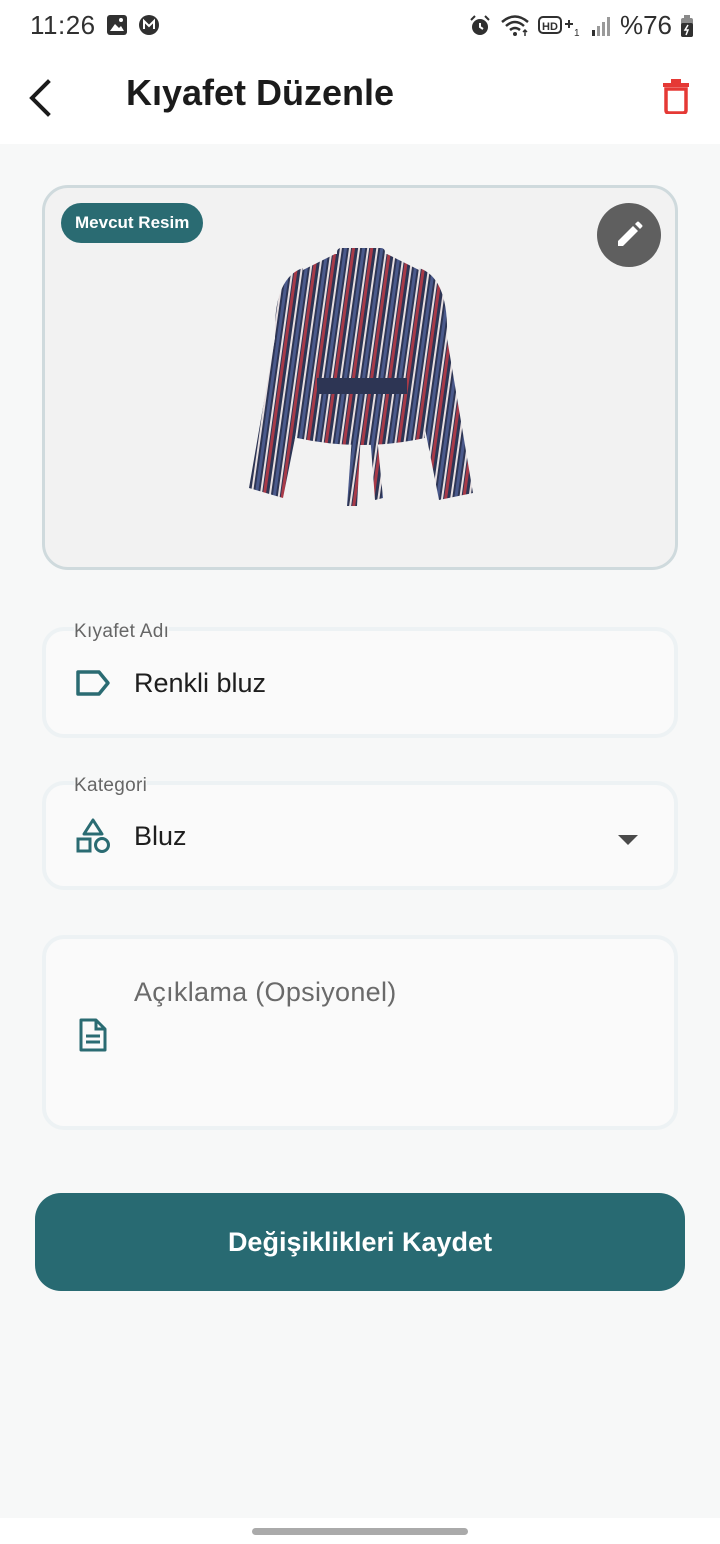  I want to click on app-bar: Kıyafet Düzenle, so click(360, 98).